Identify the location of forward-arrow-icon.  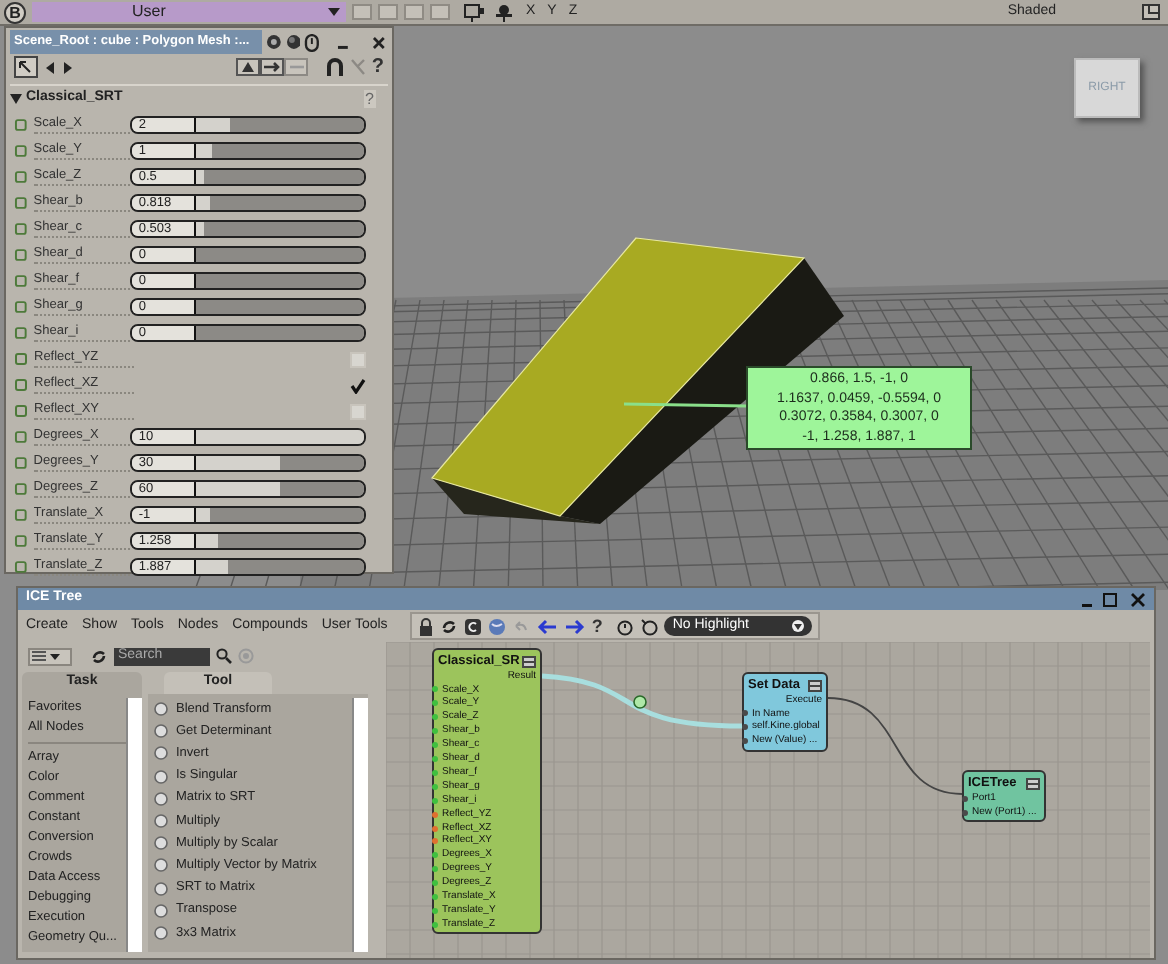
(67, 67).